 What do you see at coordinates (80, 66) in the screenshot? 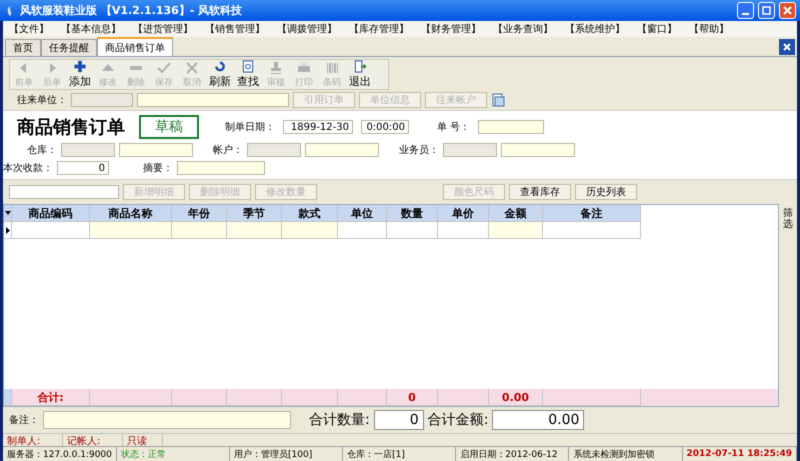
I see `plus-icon` at bounding box center [80, 66].